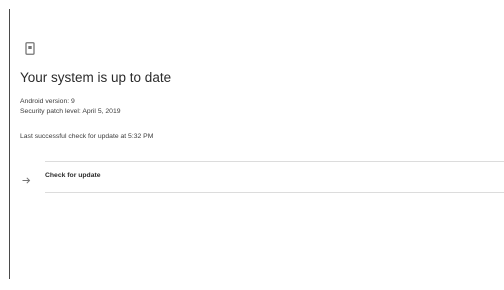  Describe the element at coordinates (257, 177) in the screenshot. I see `check-for-update-button: Check for update` at that location.